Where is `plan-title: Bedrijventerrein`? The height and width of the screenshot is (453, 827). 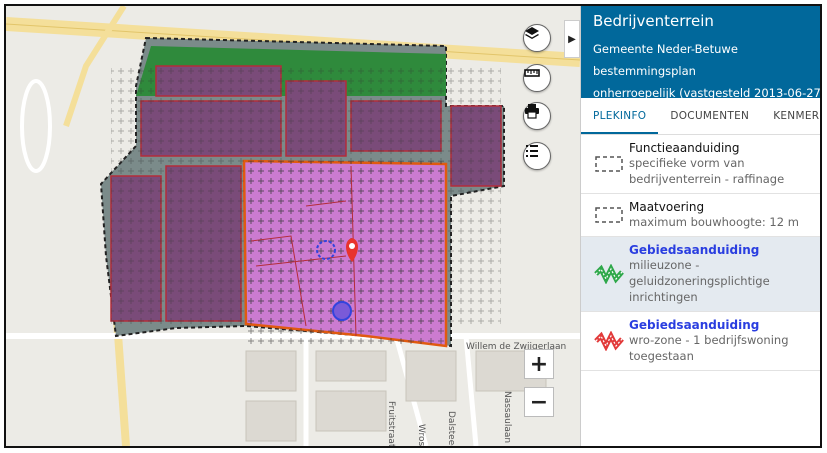
plan-title: Bedrijventerrein is located at coordinates (653, 21).